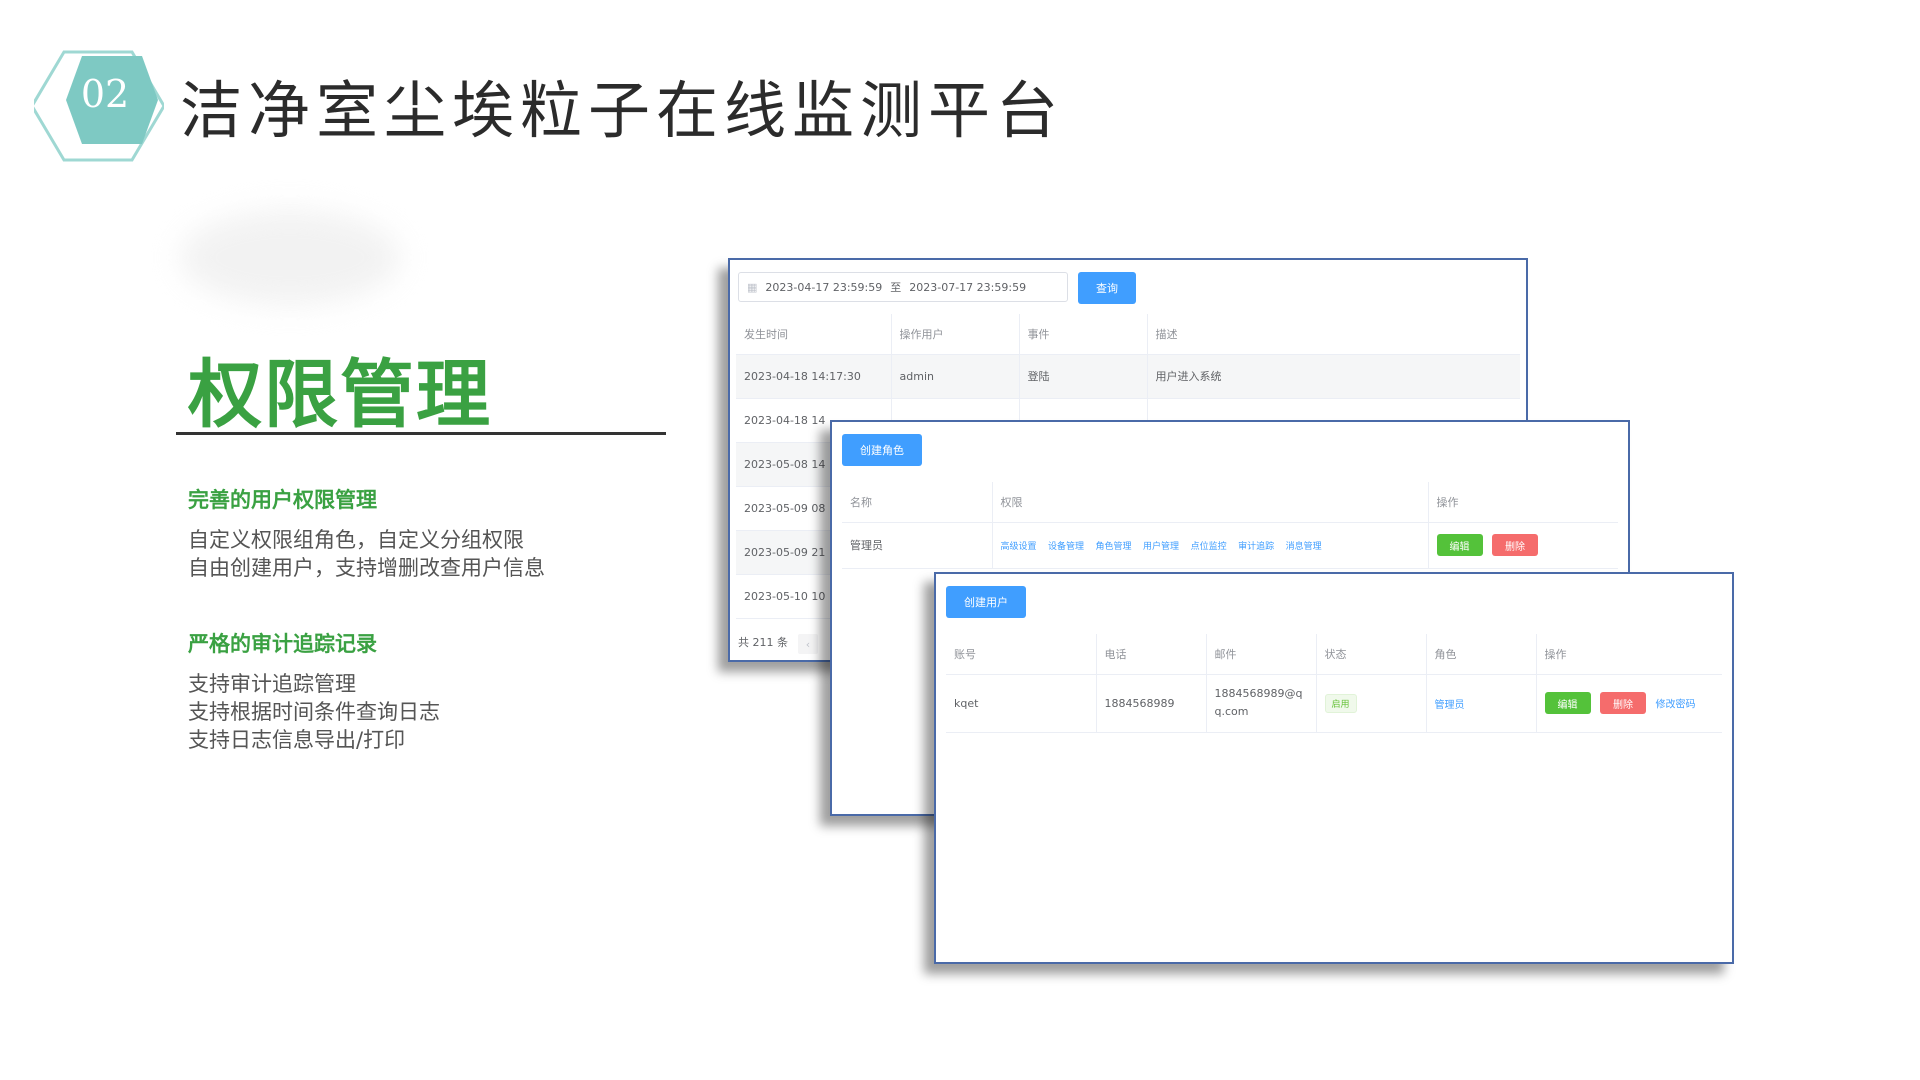 This screenshot has width=1920, height=1080. What do you see at coordinates (282, 644) in the screenshot?
I see `feature-title: 严格的审计追踪记录` at bounding box center [282, 644].